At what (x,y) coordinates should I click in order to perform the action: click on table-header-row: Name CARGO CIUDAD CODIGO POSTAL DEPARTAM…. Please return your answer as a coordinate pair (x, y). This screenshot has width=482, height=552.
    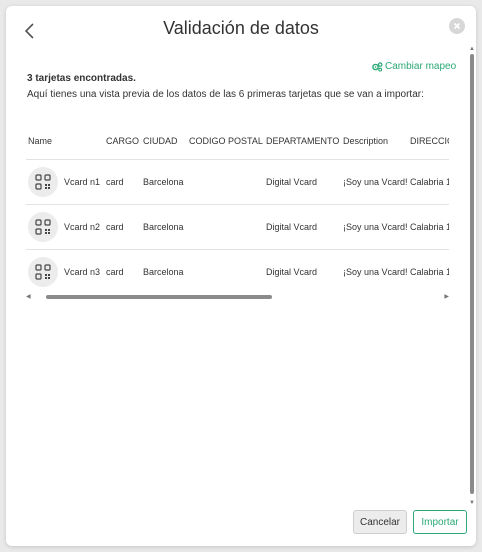
    Looking at the image, I should click on (237, 141).